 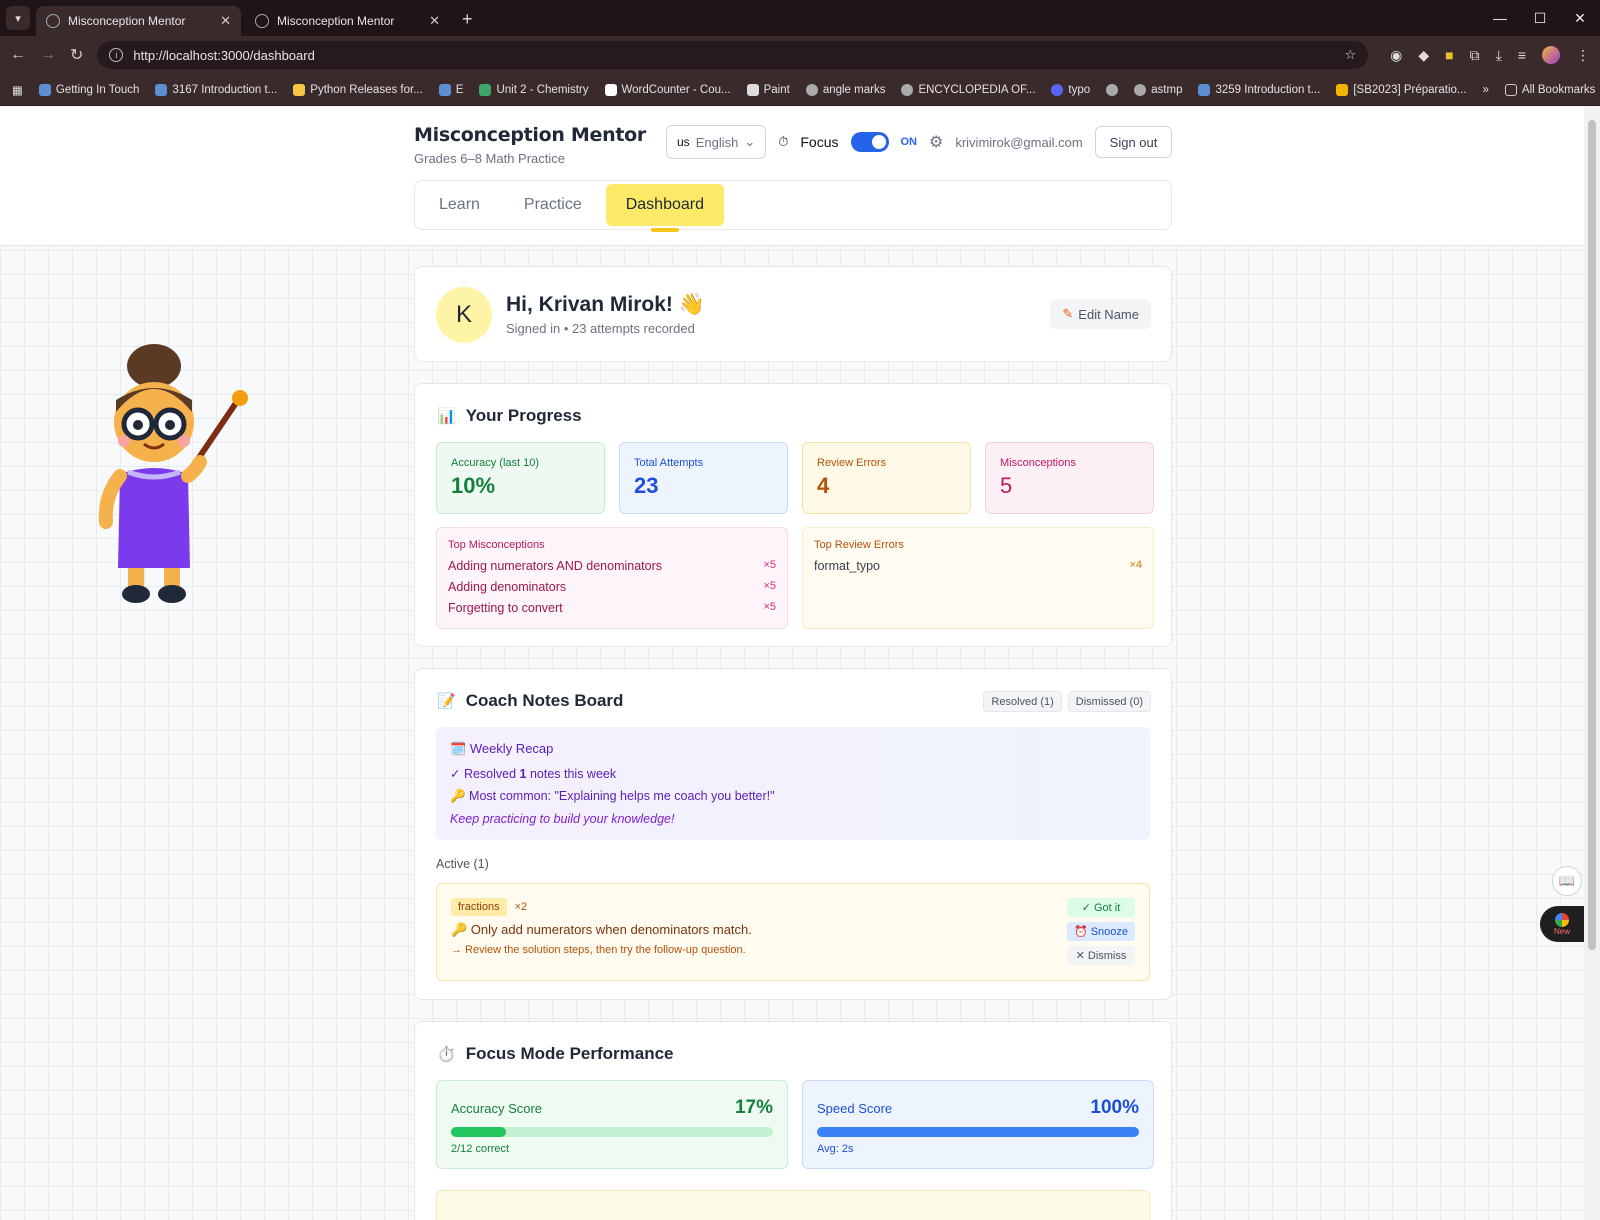 What do you see at coordinates (1019, 142) in the screenshot?
I see `user-email: krivimirok@gmail.com` at bounding box center [1019, 142].